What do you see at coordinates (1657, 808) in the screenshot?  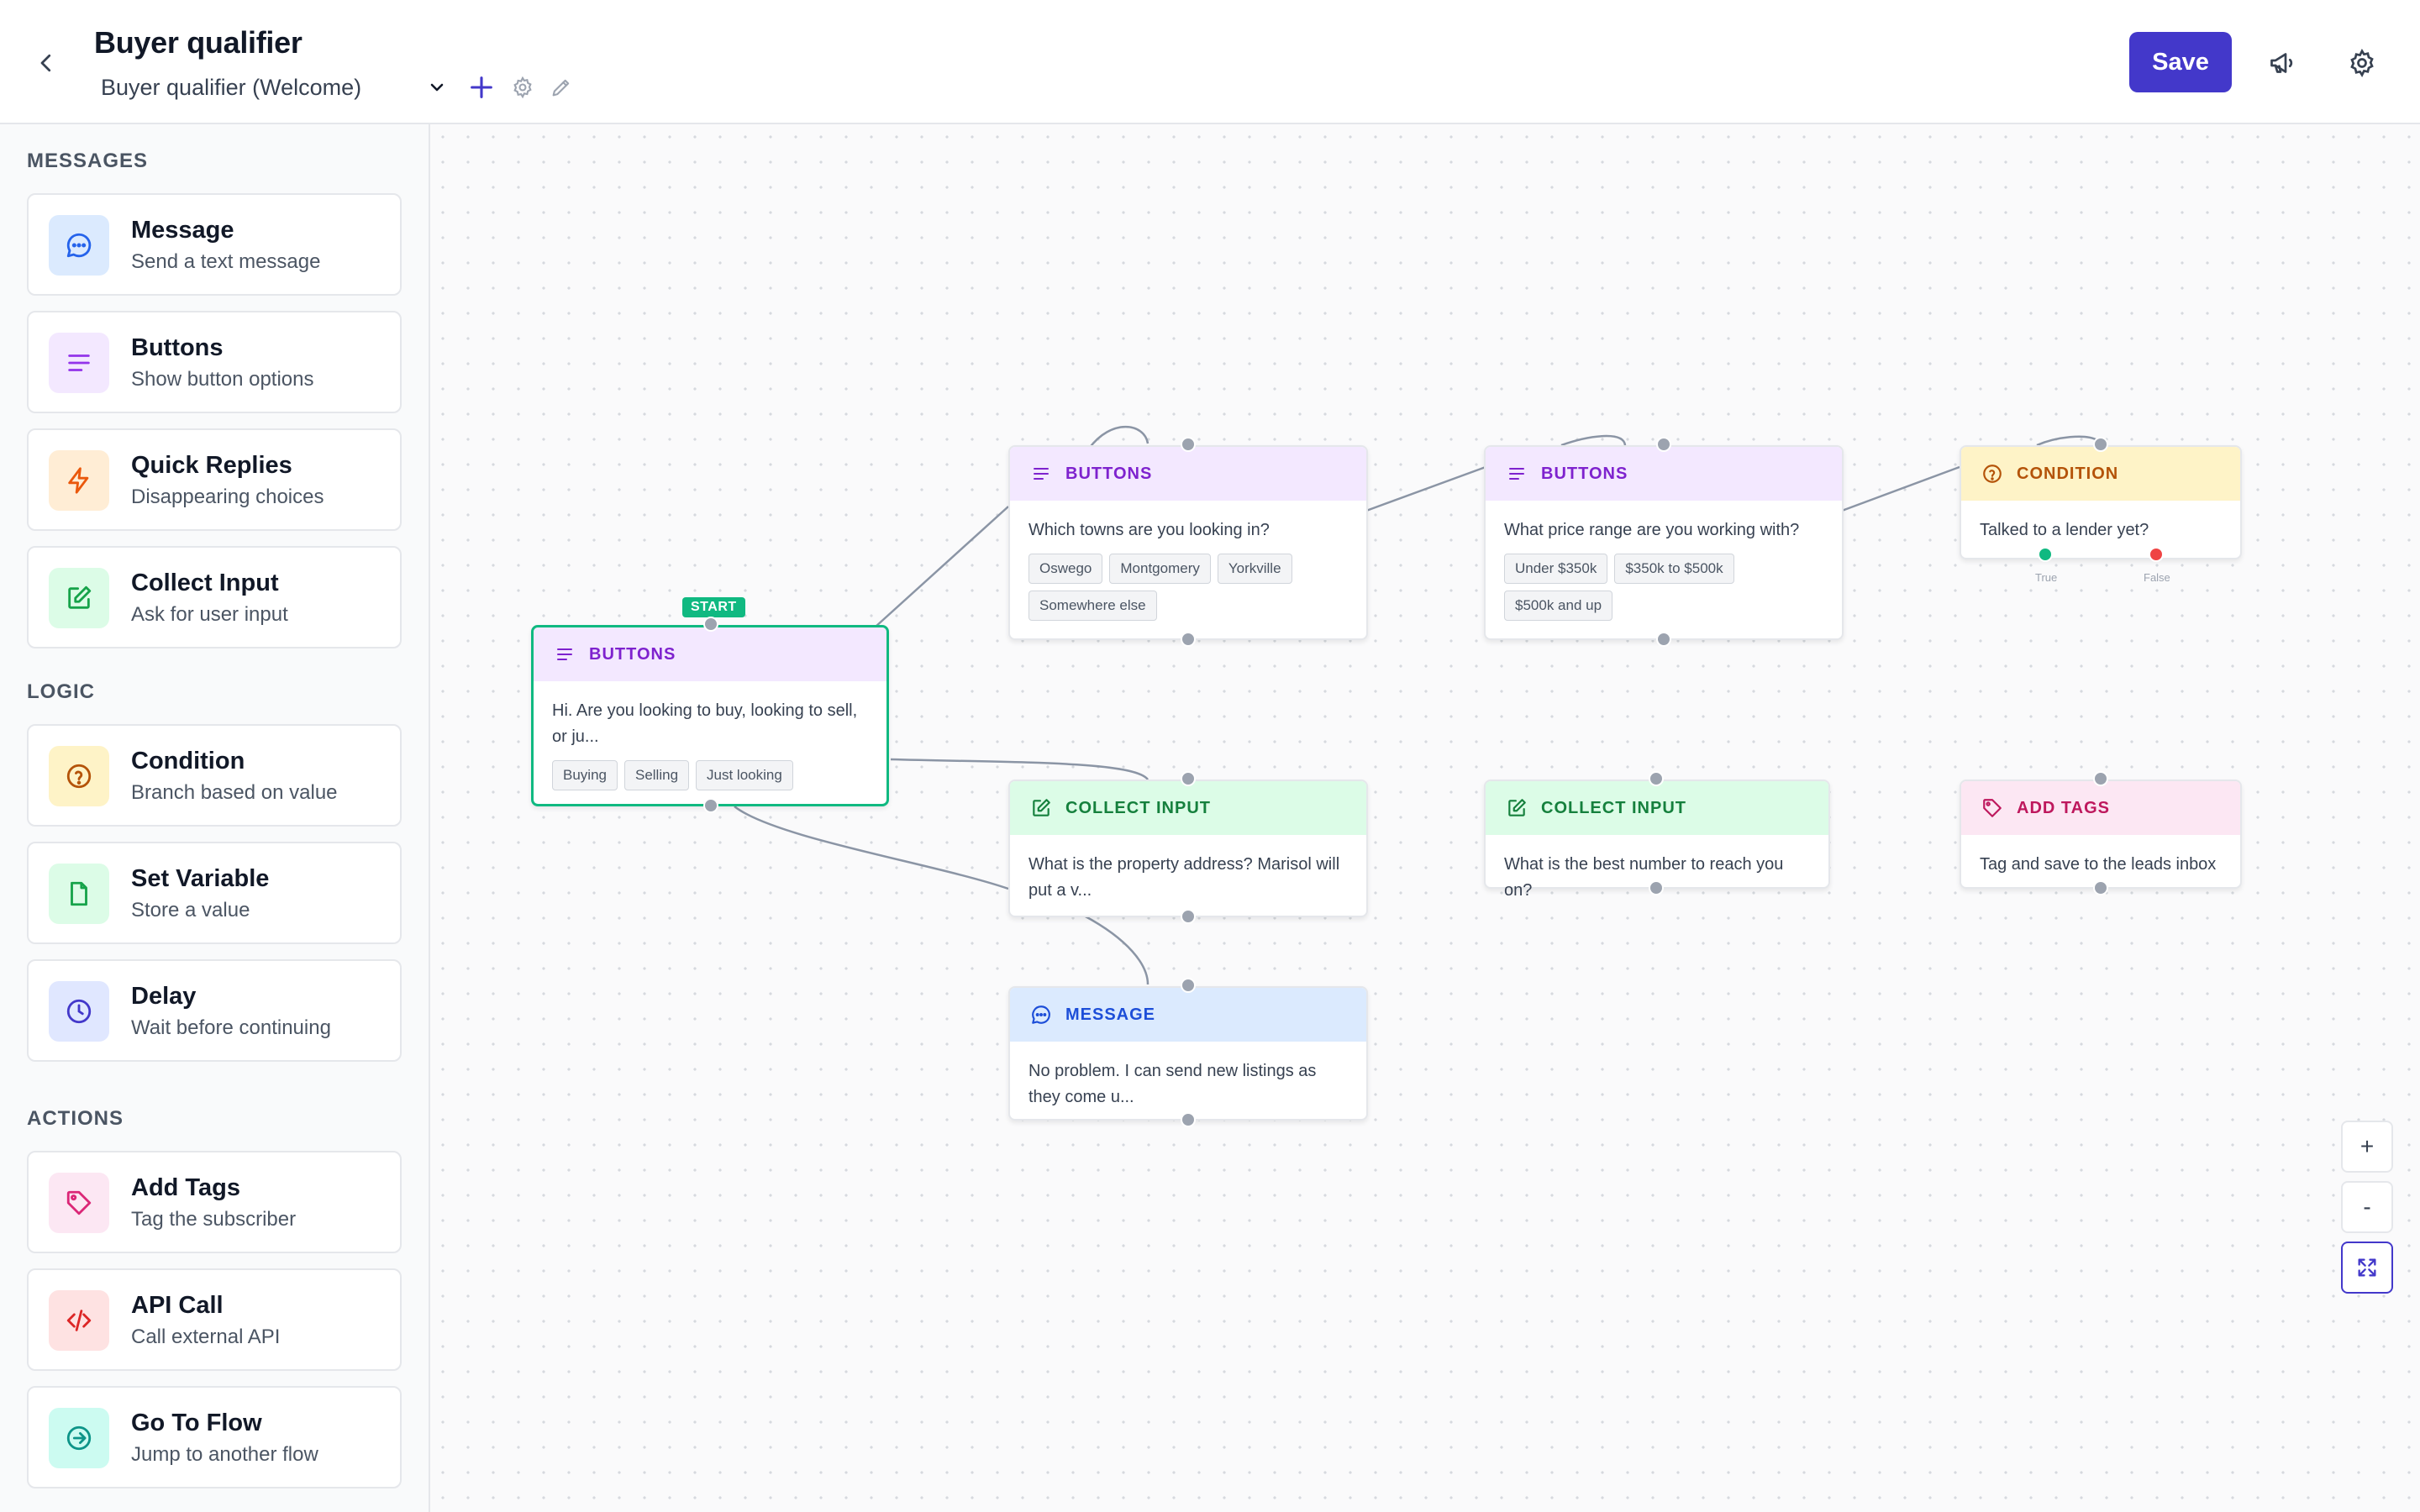 I see `node-header: COLLECT INPUT` at bounding box center [1657, 808].